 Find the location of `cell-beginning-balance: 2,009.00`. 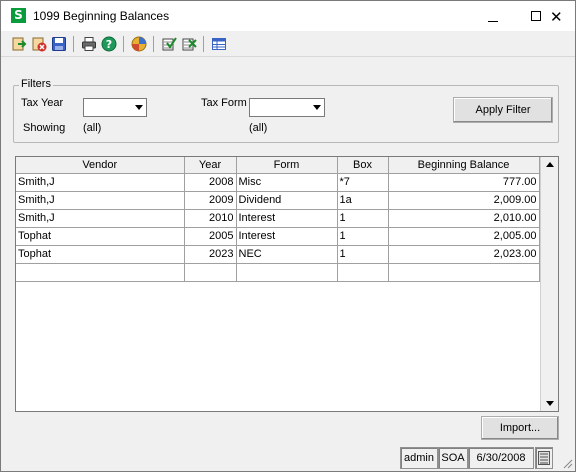

cell-beginning-balance: 2,009.00 is located at coordinates (464, 200).